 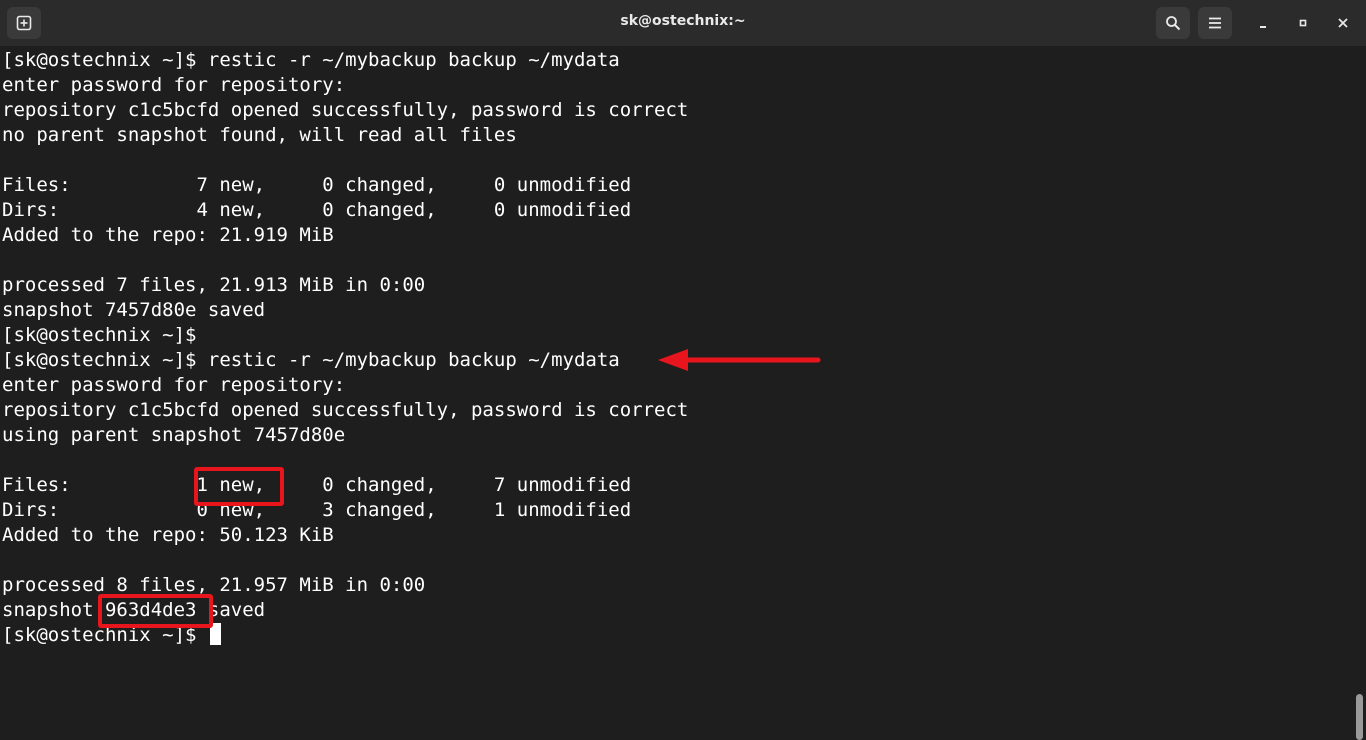 What do you see at coordinates (214, 285) in the screenshot?
I see `terminal-line: processed 7 files, 21.913 MiB in 0:00` at bounding box center [214, 285].